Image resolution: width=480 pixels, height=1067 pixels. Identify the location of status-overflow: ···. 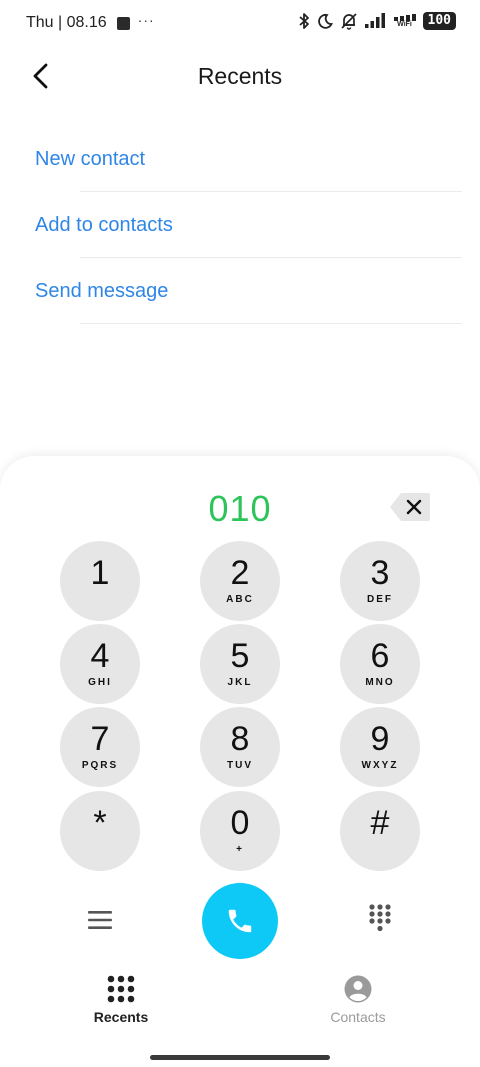
(146, 20).